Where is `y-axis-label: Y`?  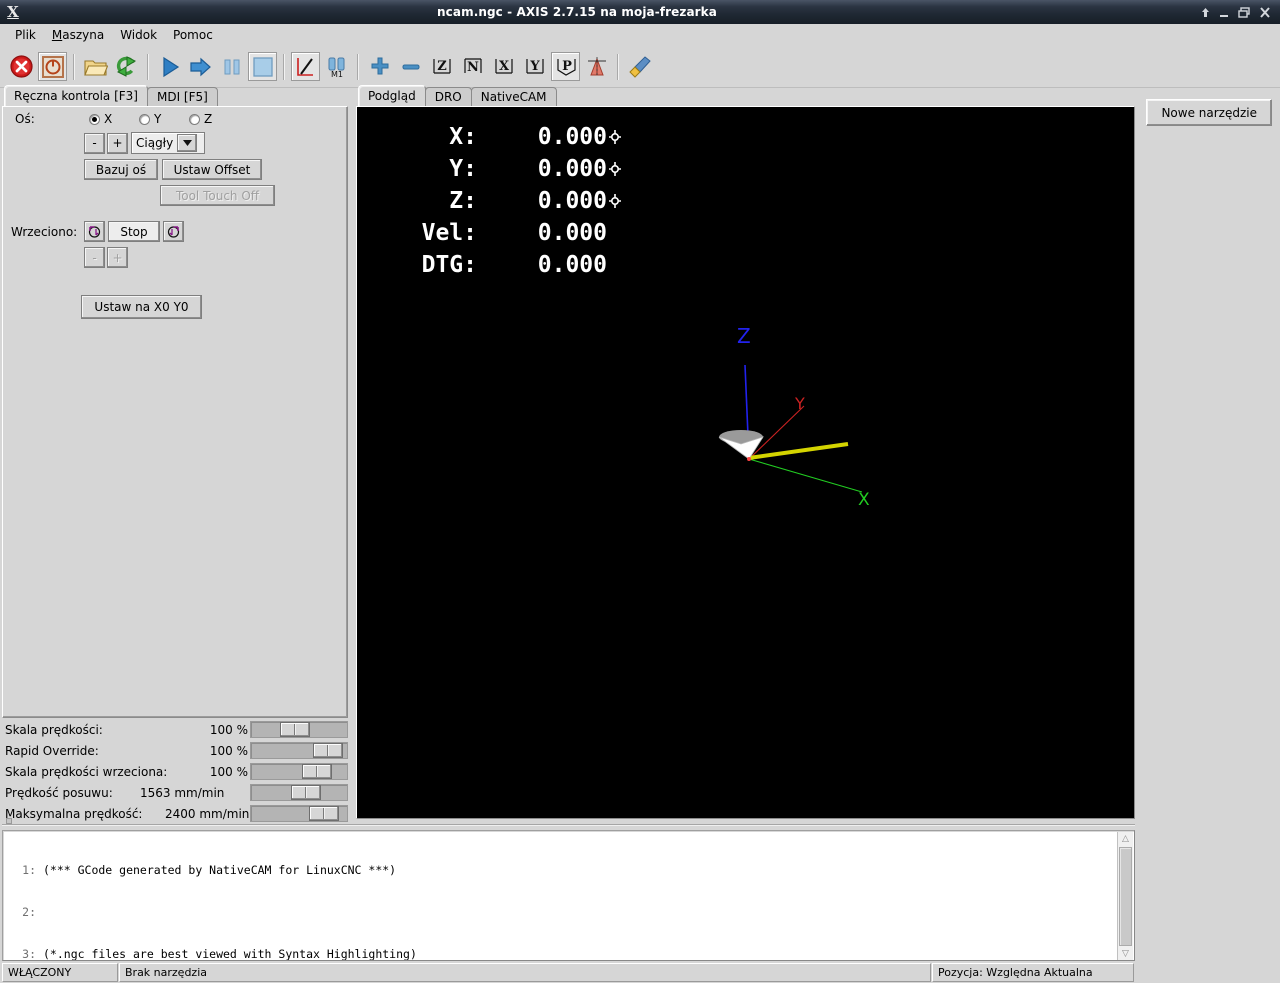 y-axis-label: Y is located at coordinates (799, 403).